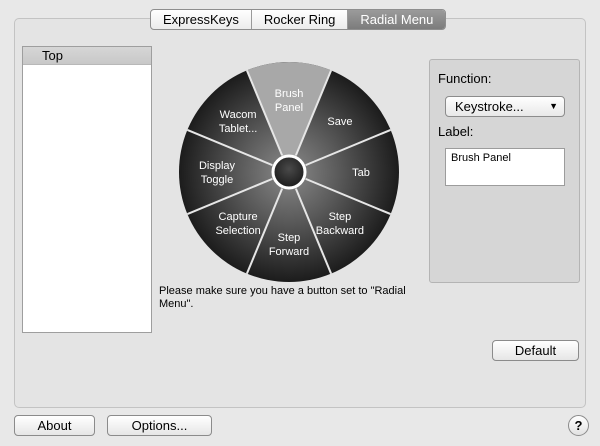 This screenshot has width=600, height=446. I want to click on label-input: Brush Panel, so click(505, 167).